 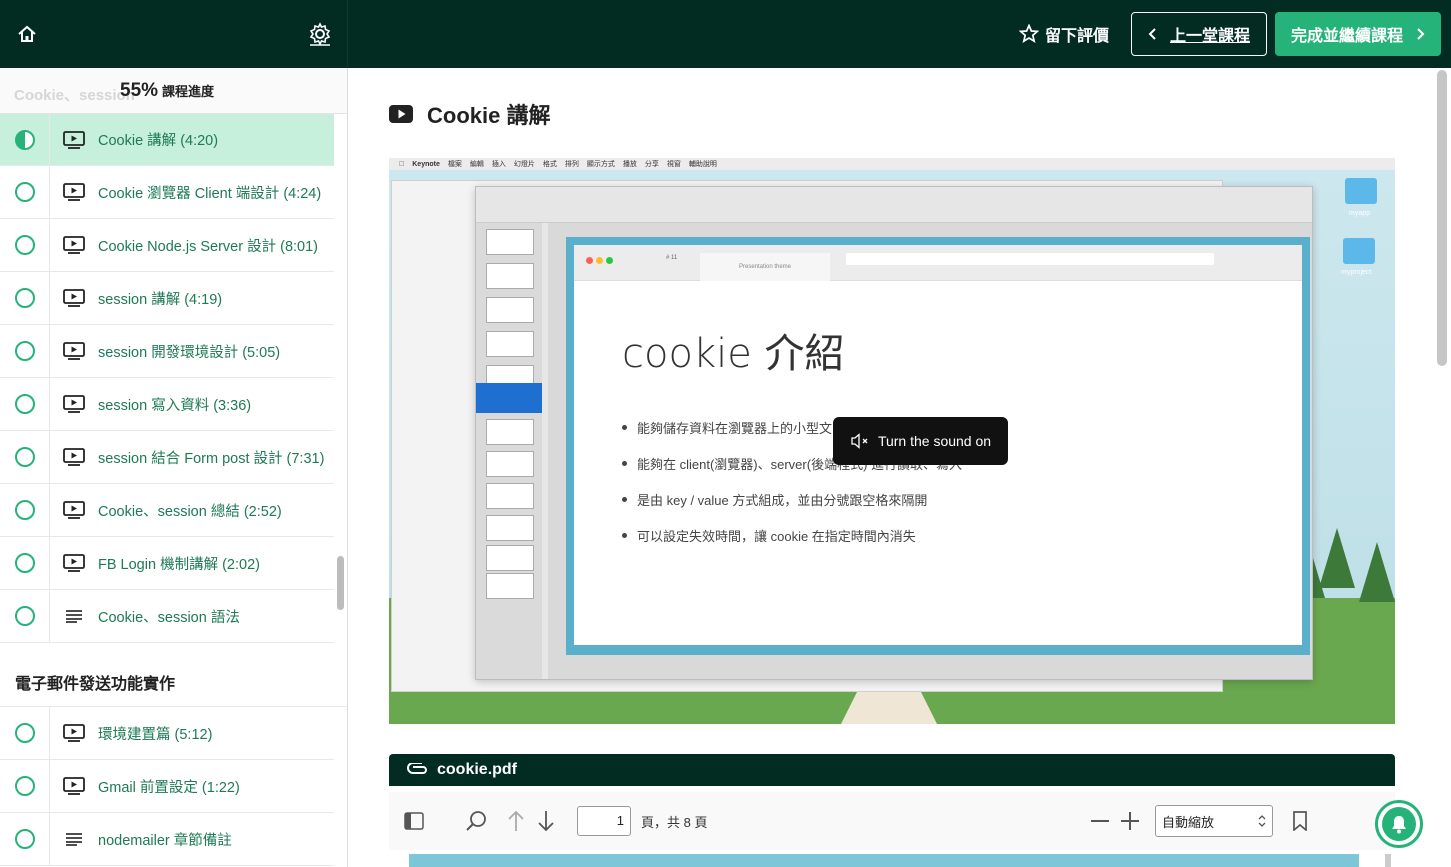 What do you see at coordinates (423, 164) in the screenshot?
I see `mac-menu-item: Keynote` at bounding box center [423, 164].